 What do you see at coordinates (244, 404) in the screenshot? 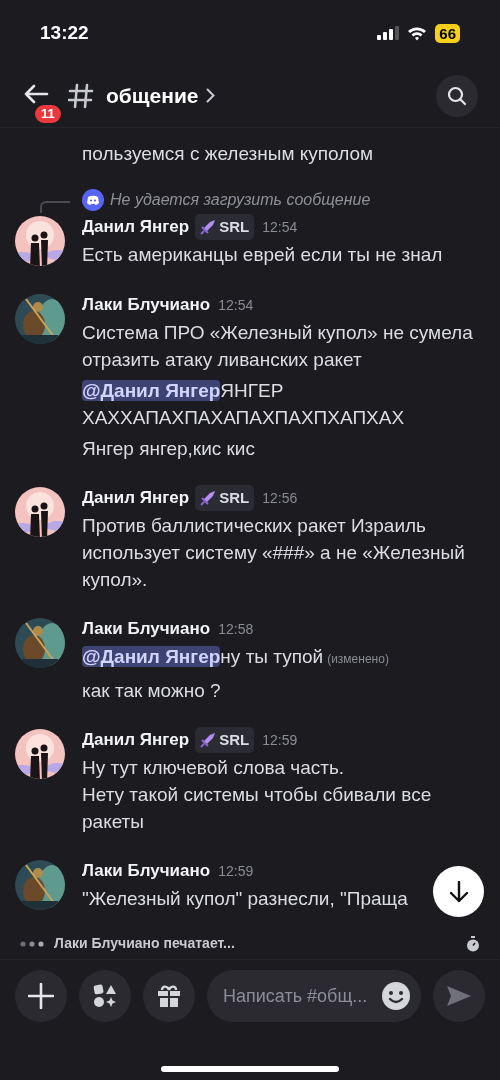
I see `message-text: @Данил ЯнгерЯНГЕР ХАХХАПАХПАХАПАХПАХПХАПХАХ` at bounding box center [244, 404].